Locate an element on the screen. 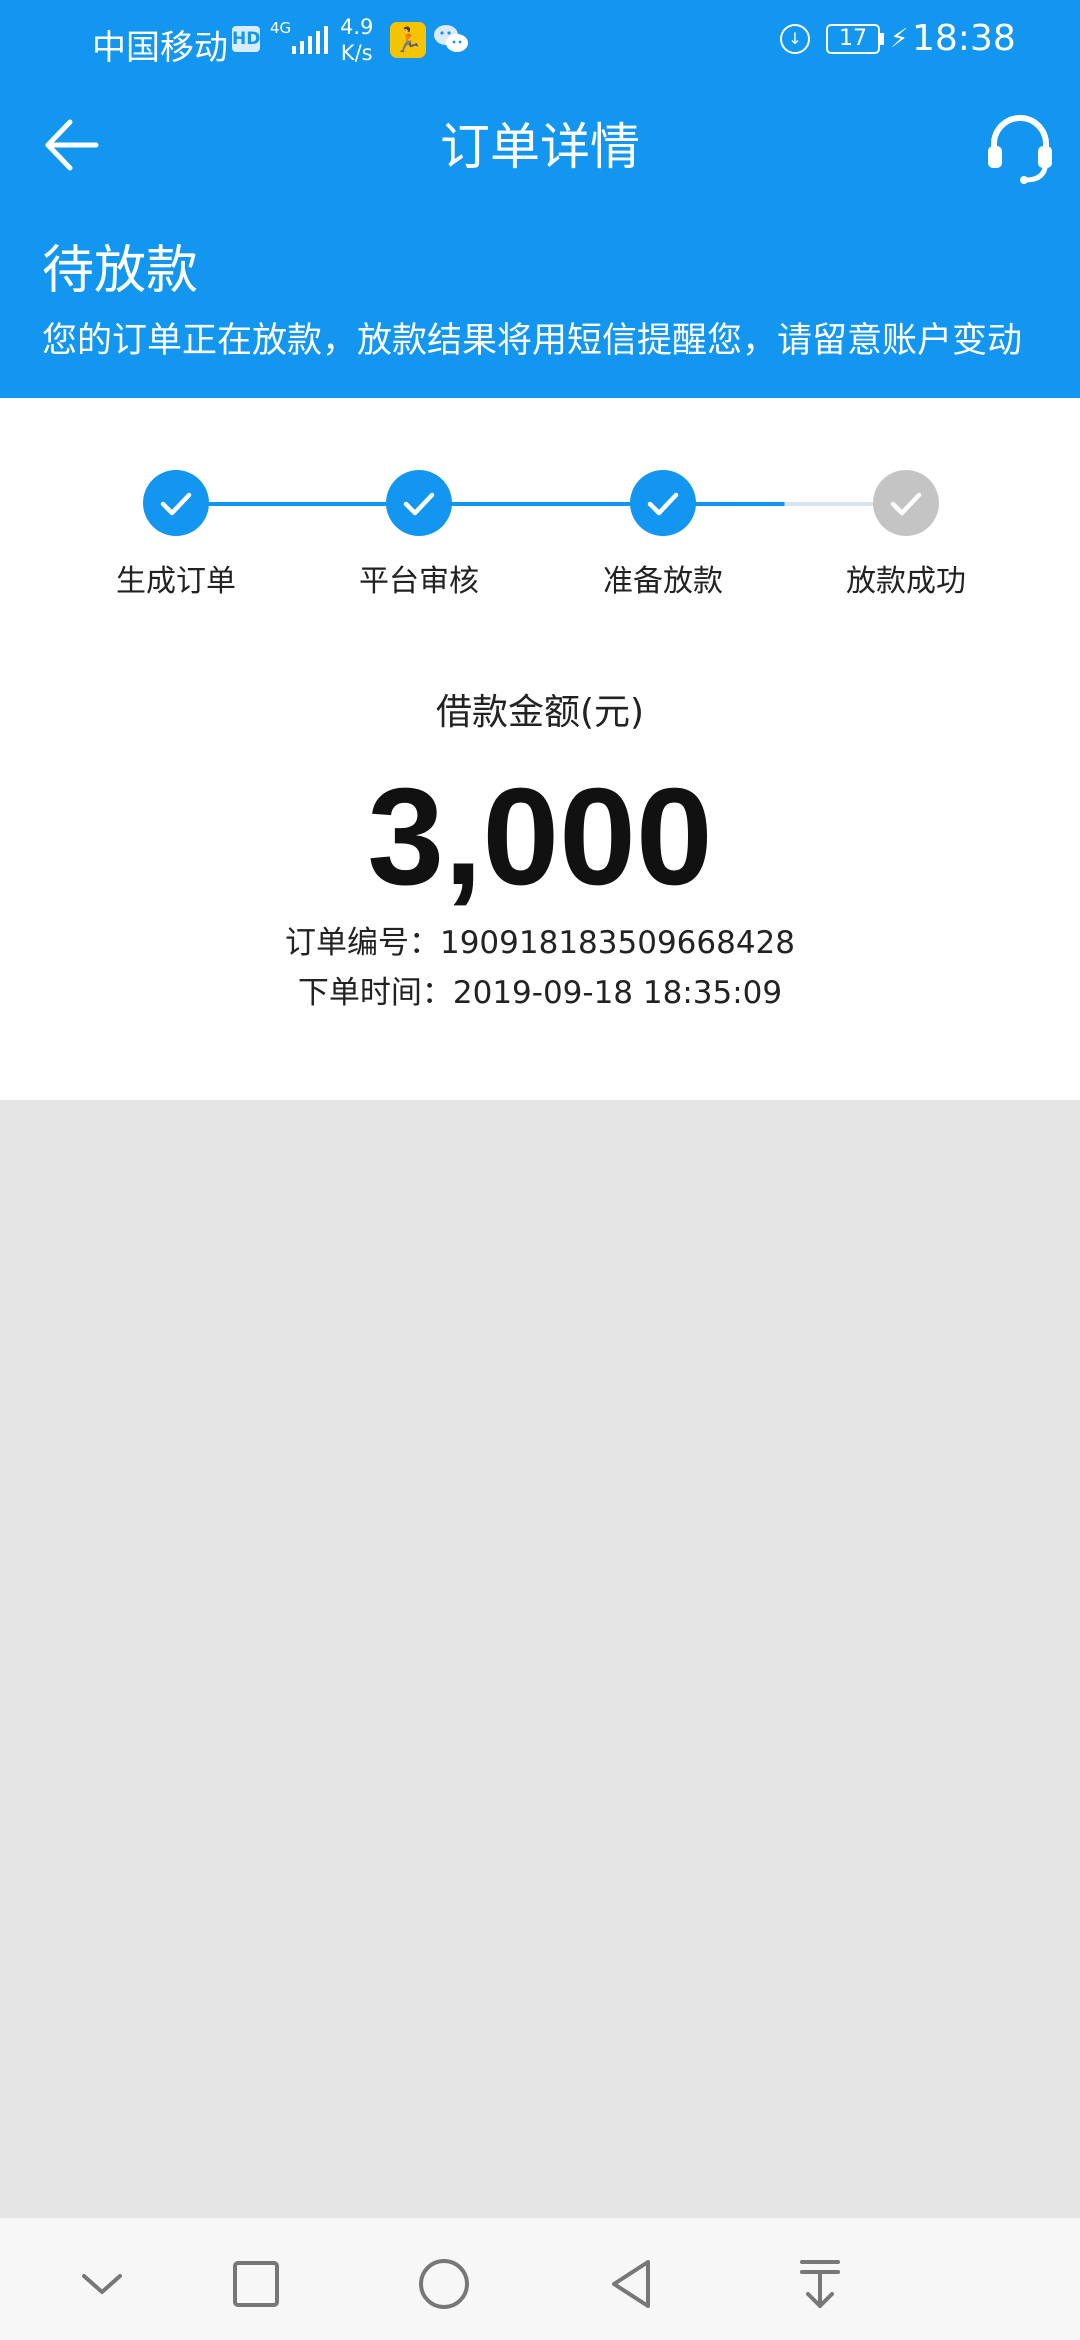  progress-steps: 生成订单 平台审核 准备放款 放款成功 is located at coordinates (540, 518).